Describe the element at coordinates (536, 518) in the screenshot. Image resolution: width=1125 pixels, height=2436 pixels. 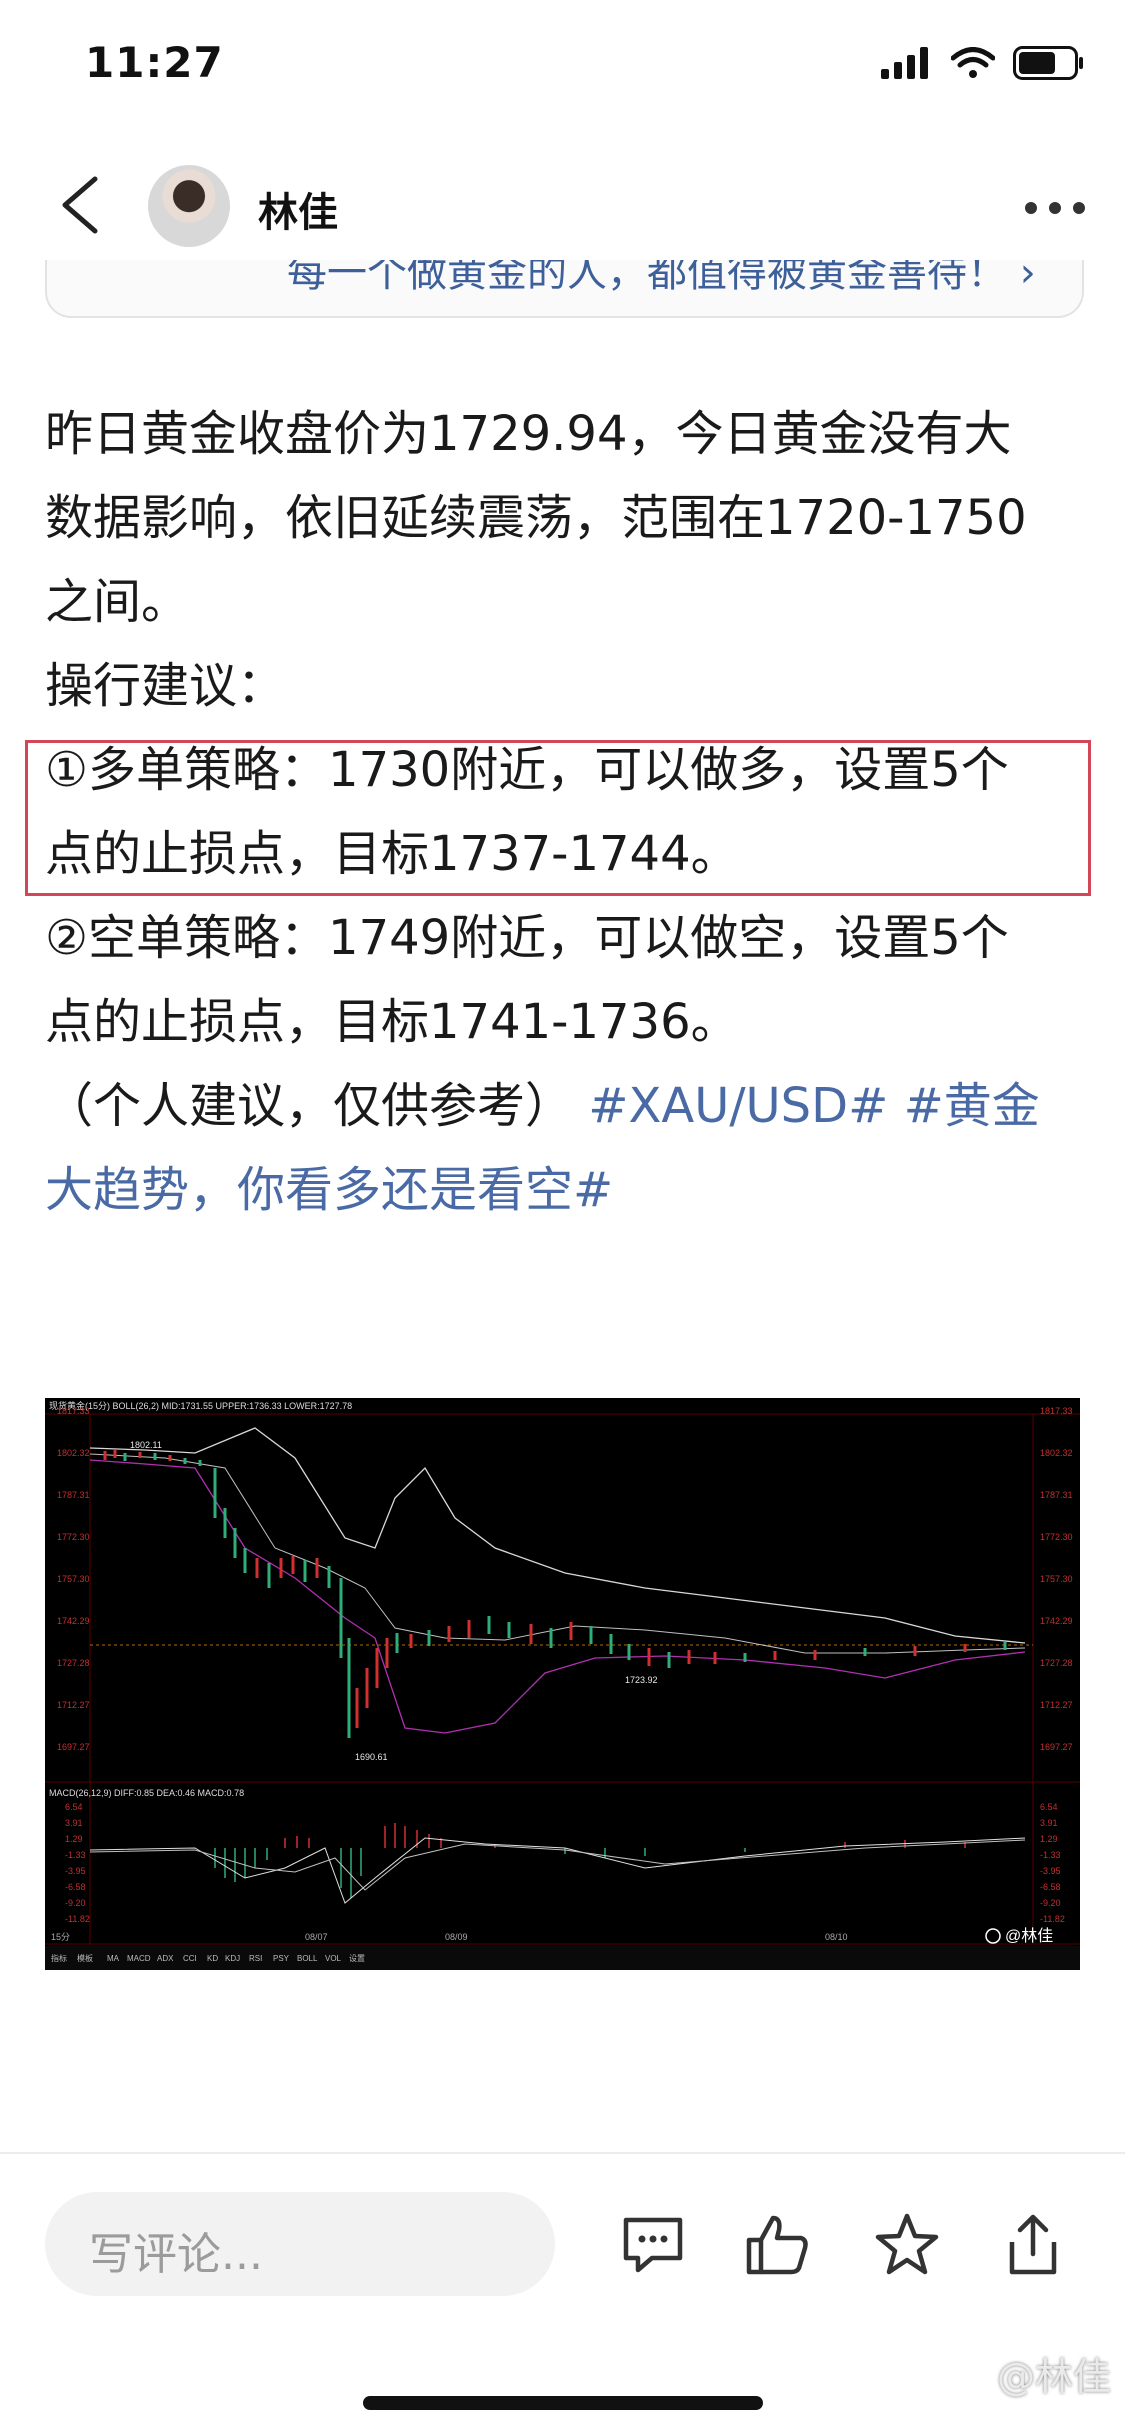
I see `article-line: 数据影响，依旧延续震荡，范围在1720-1750` at that location.